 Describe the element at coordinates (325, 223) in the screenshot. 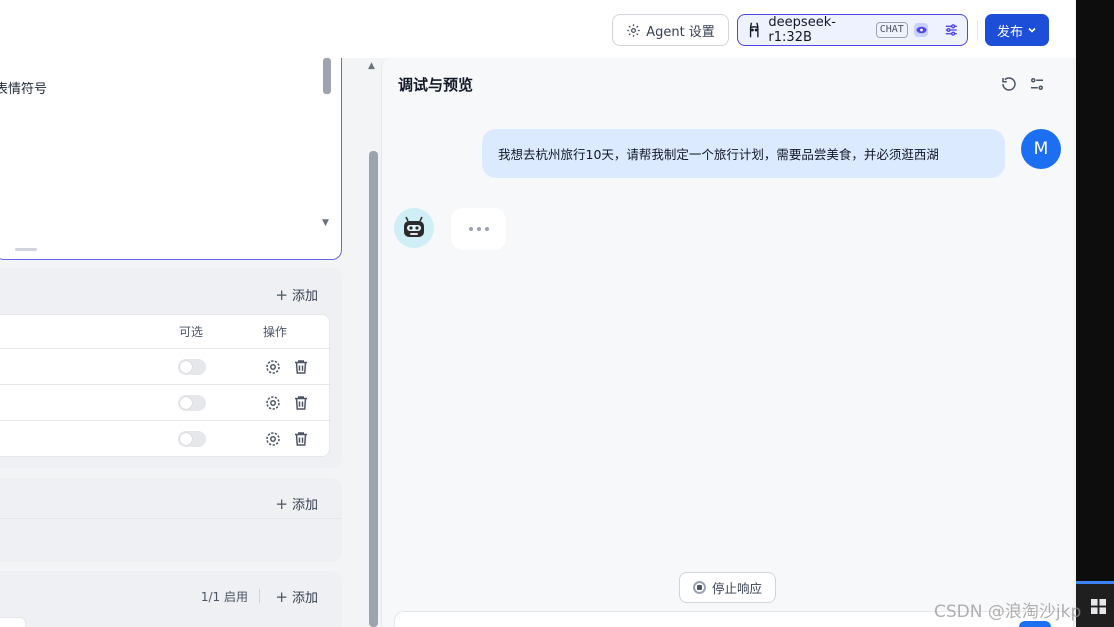

I see `scroll-down-arrow-icon: ▼` at that location.